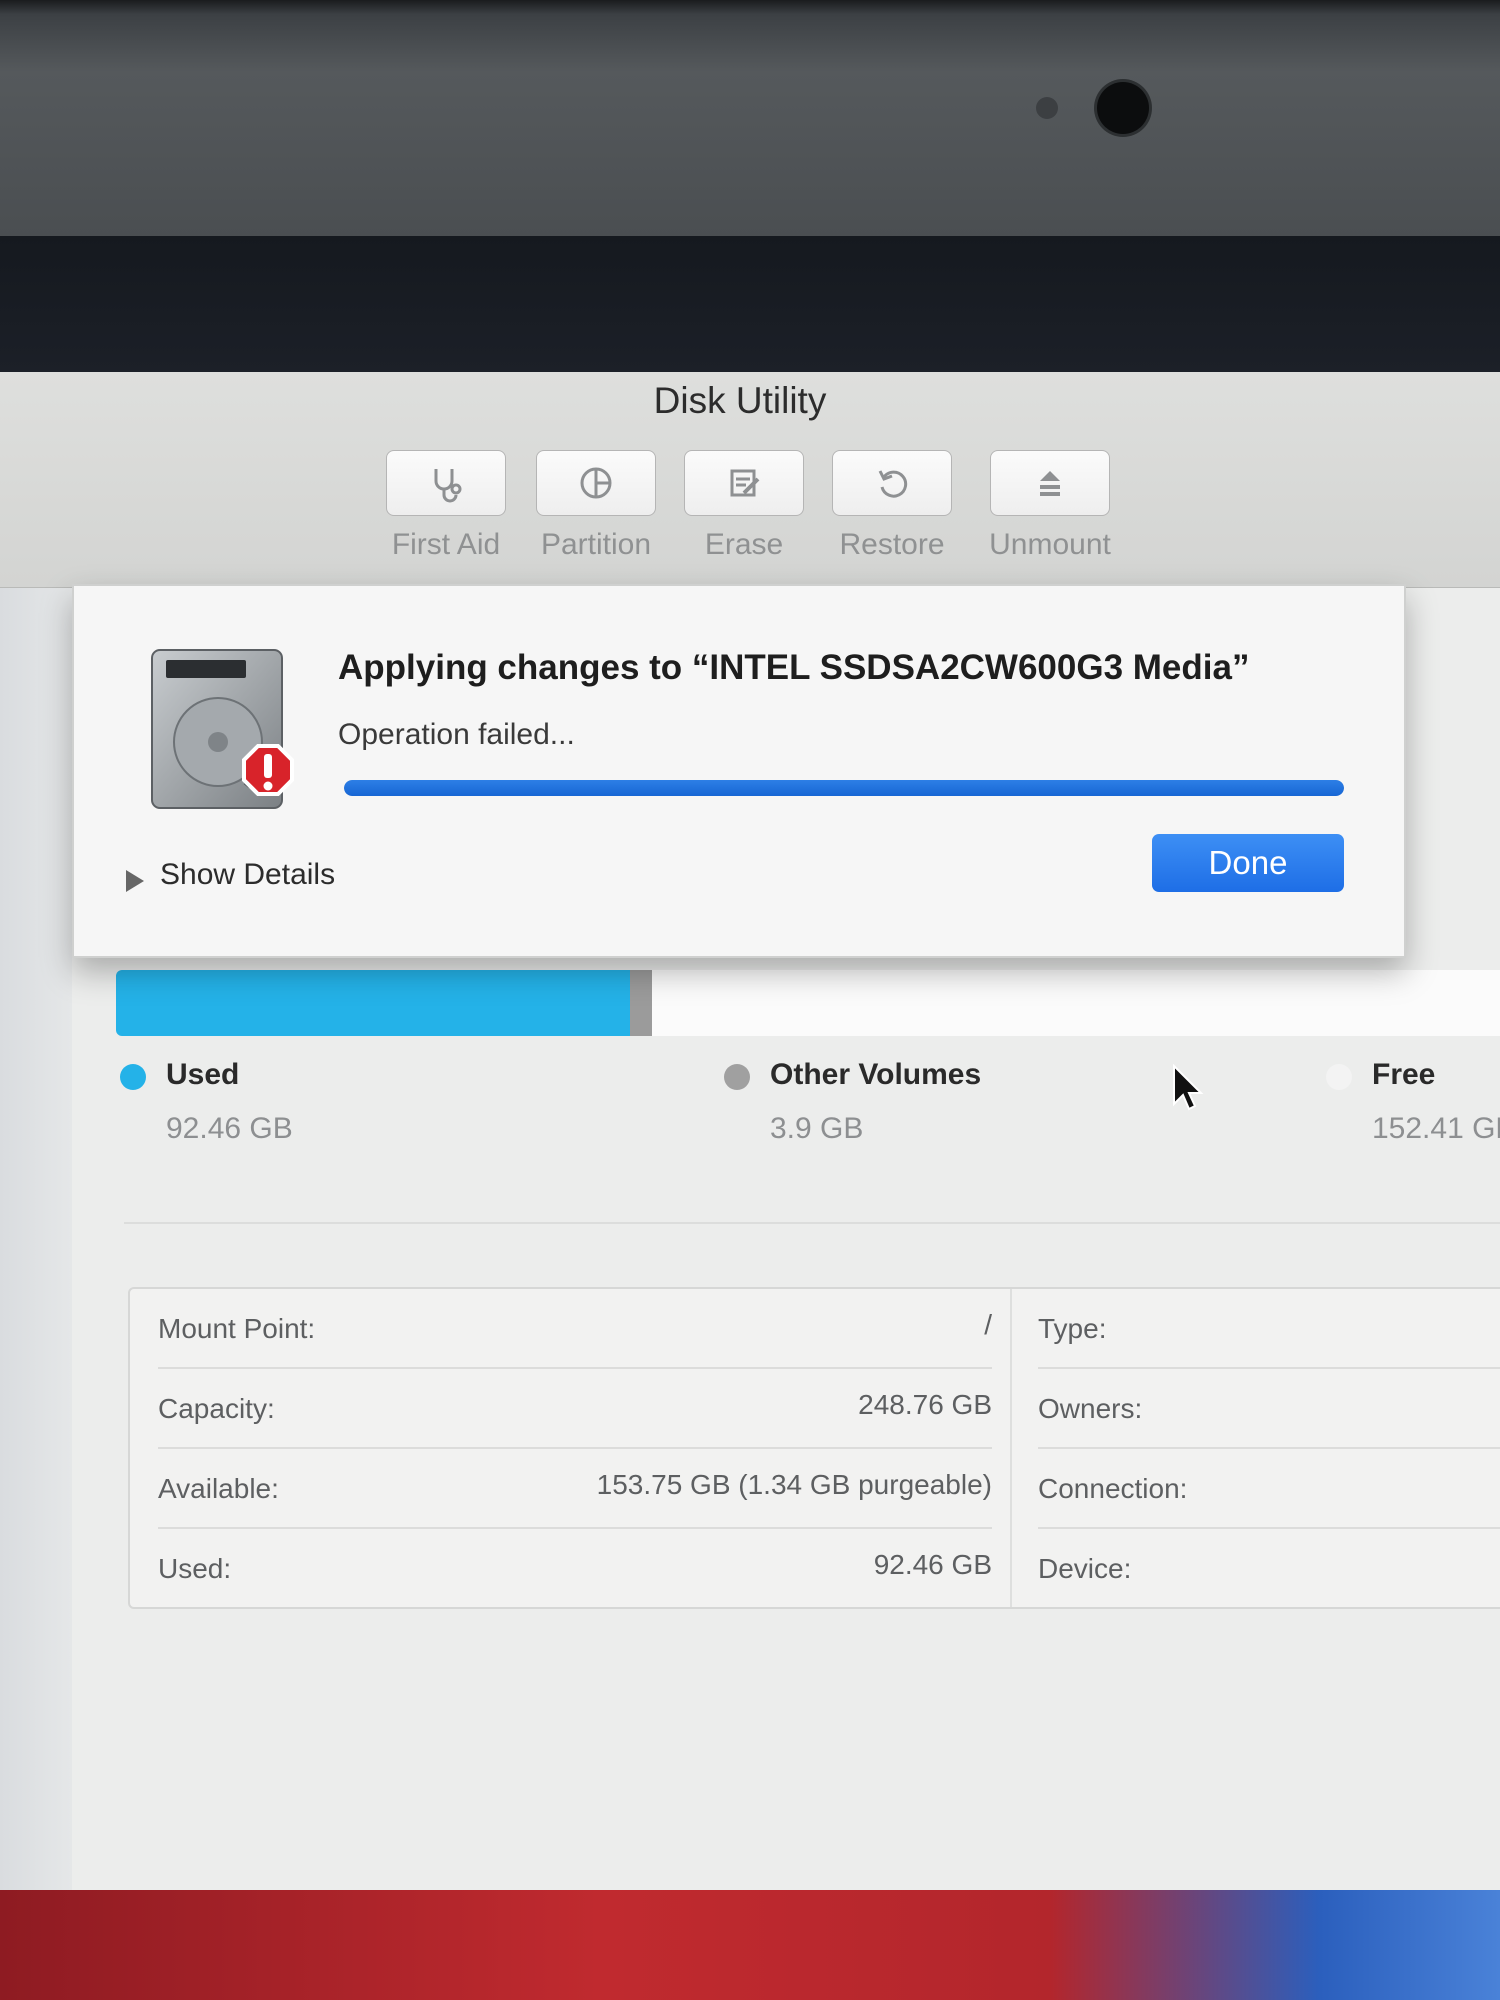 Image resolution: width=1500 pixels, height=2000 pixels. Describe the element at coordinates (237, 1328) in the screenshot. I see `mount-point-label: Mount Point:` at that location.